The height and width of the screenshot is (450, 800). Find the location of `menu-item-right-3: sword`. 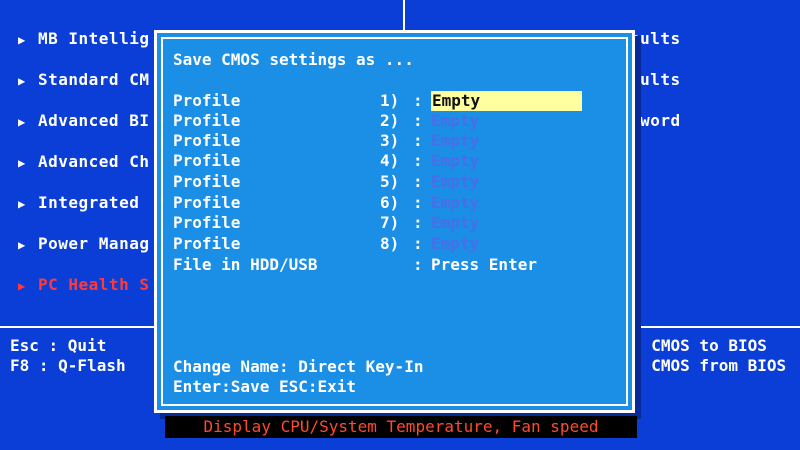

menu-item-right-3: sword is located at coordinates (655, 121).